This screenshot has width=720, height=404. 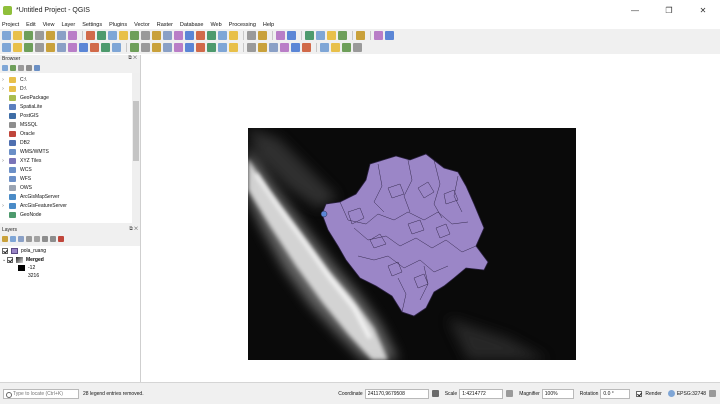 I want to click on filter-expression-icon, so click(x=37, y=239).